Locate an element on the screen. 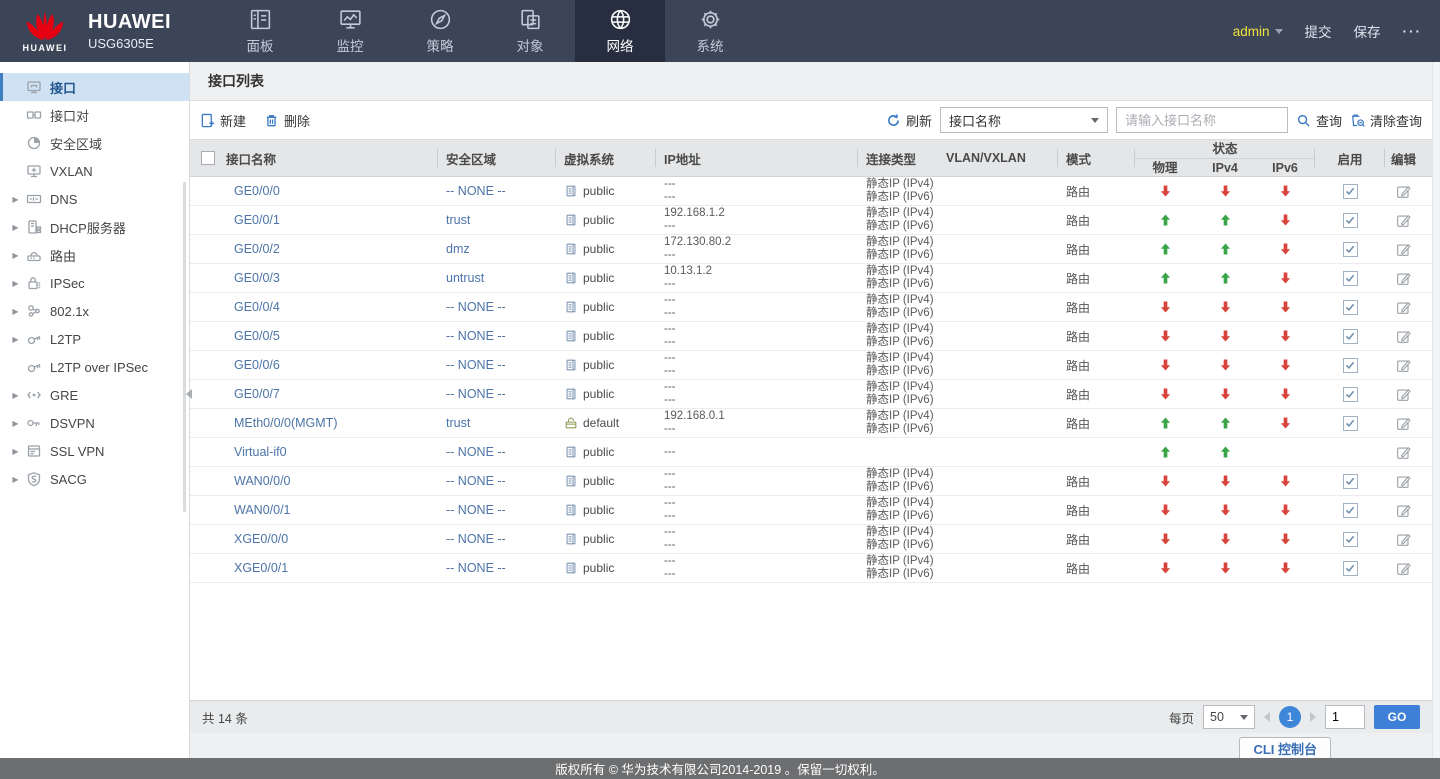 The image size is (1440, 779). security-zone-link: dmz is located at coordinates (458, 249).